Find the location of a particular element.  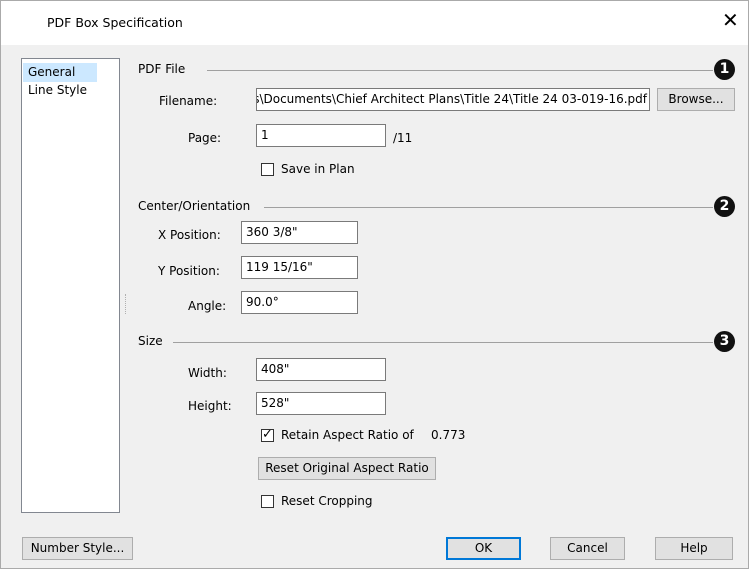

height-input: 528" is located at coordinates (321, 403).